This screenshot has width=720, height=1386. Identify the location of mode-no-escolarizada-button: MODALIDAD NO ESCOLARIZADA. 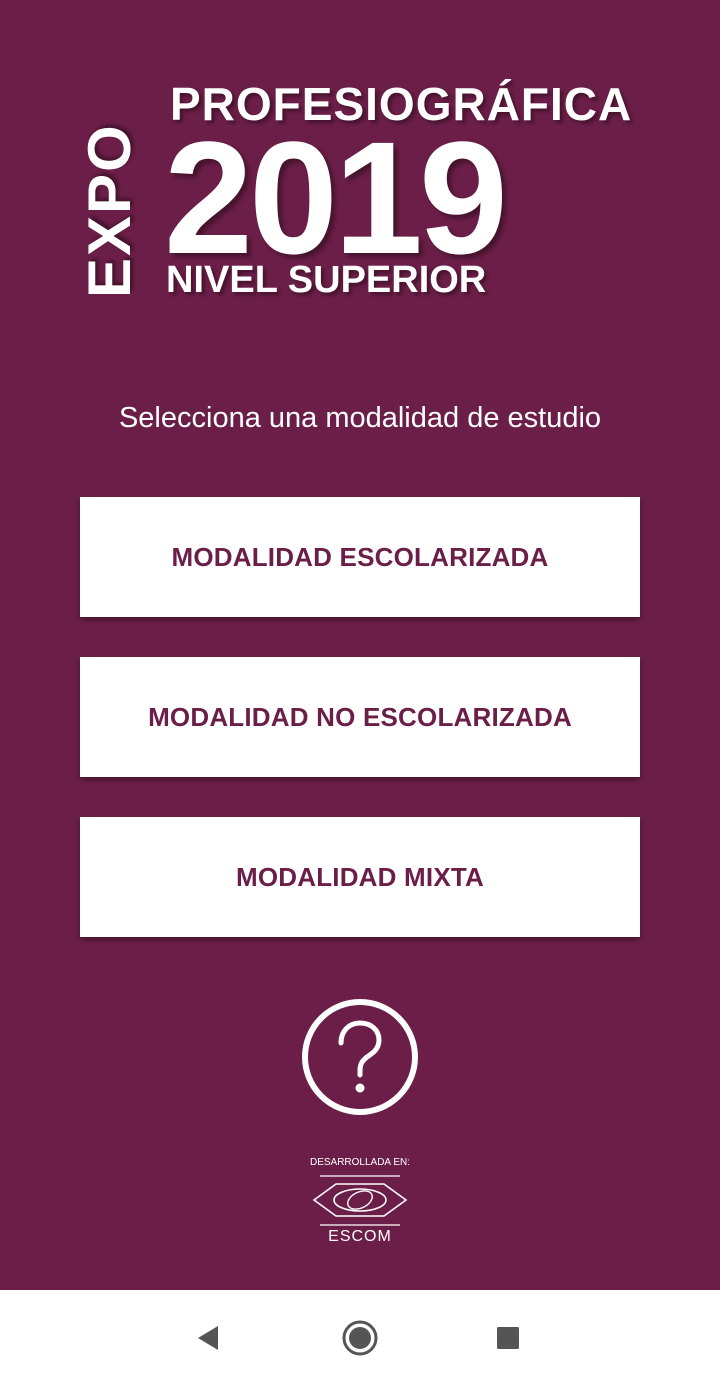
(360, 717).